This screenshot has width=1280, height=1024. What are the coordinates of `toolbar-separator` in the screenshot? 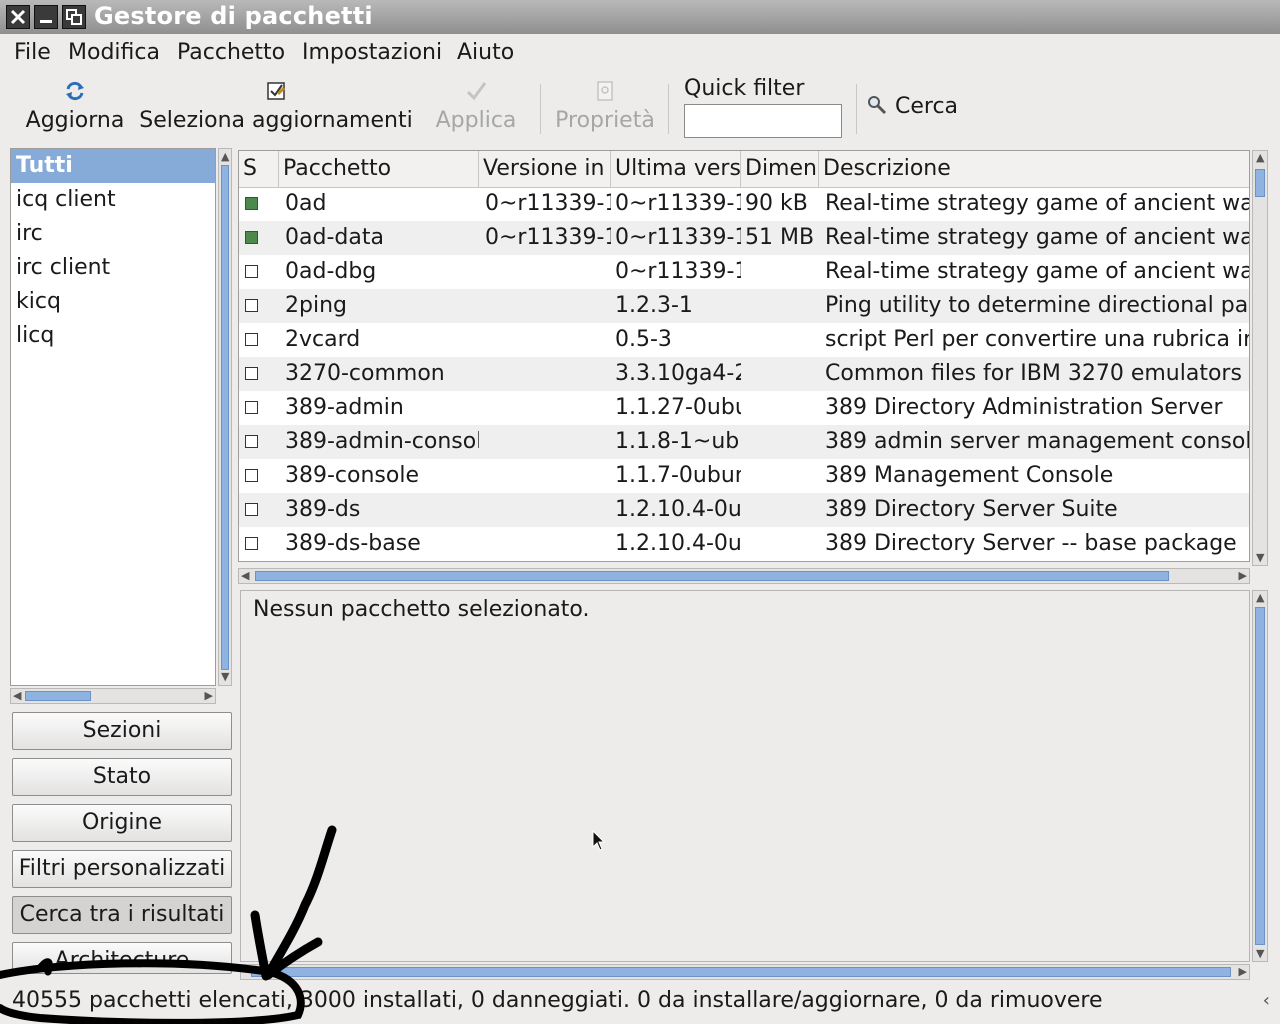 It's located at (540, 109).